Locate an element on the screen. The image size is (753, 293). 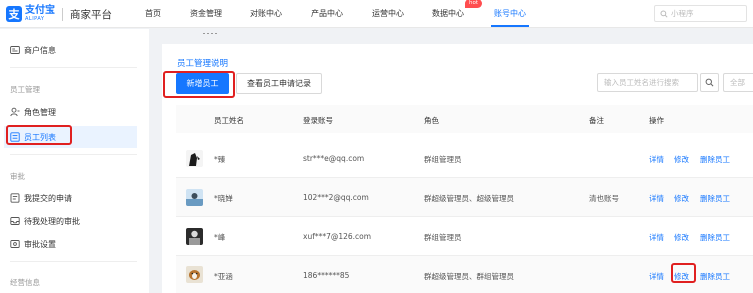
nav-products: 产品中心 is located at coordinates (327, 13).